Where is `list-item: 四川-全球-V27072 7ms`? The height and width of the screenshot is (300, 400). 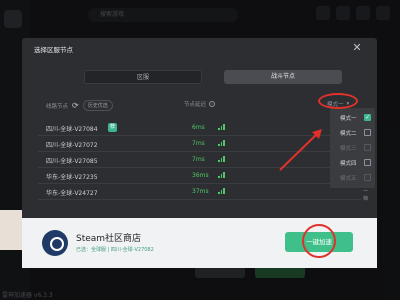 list-item: 四川-全球-V27072 7ms is located at coordinates (199, 144).